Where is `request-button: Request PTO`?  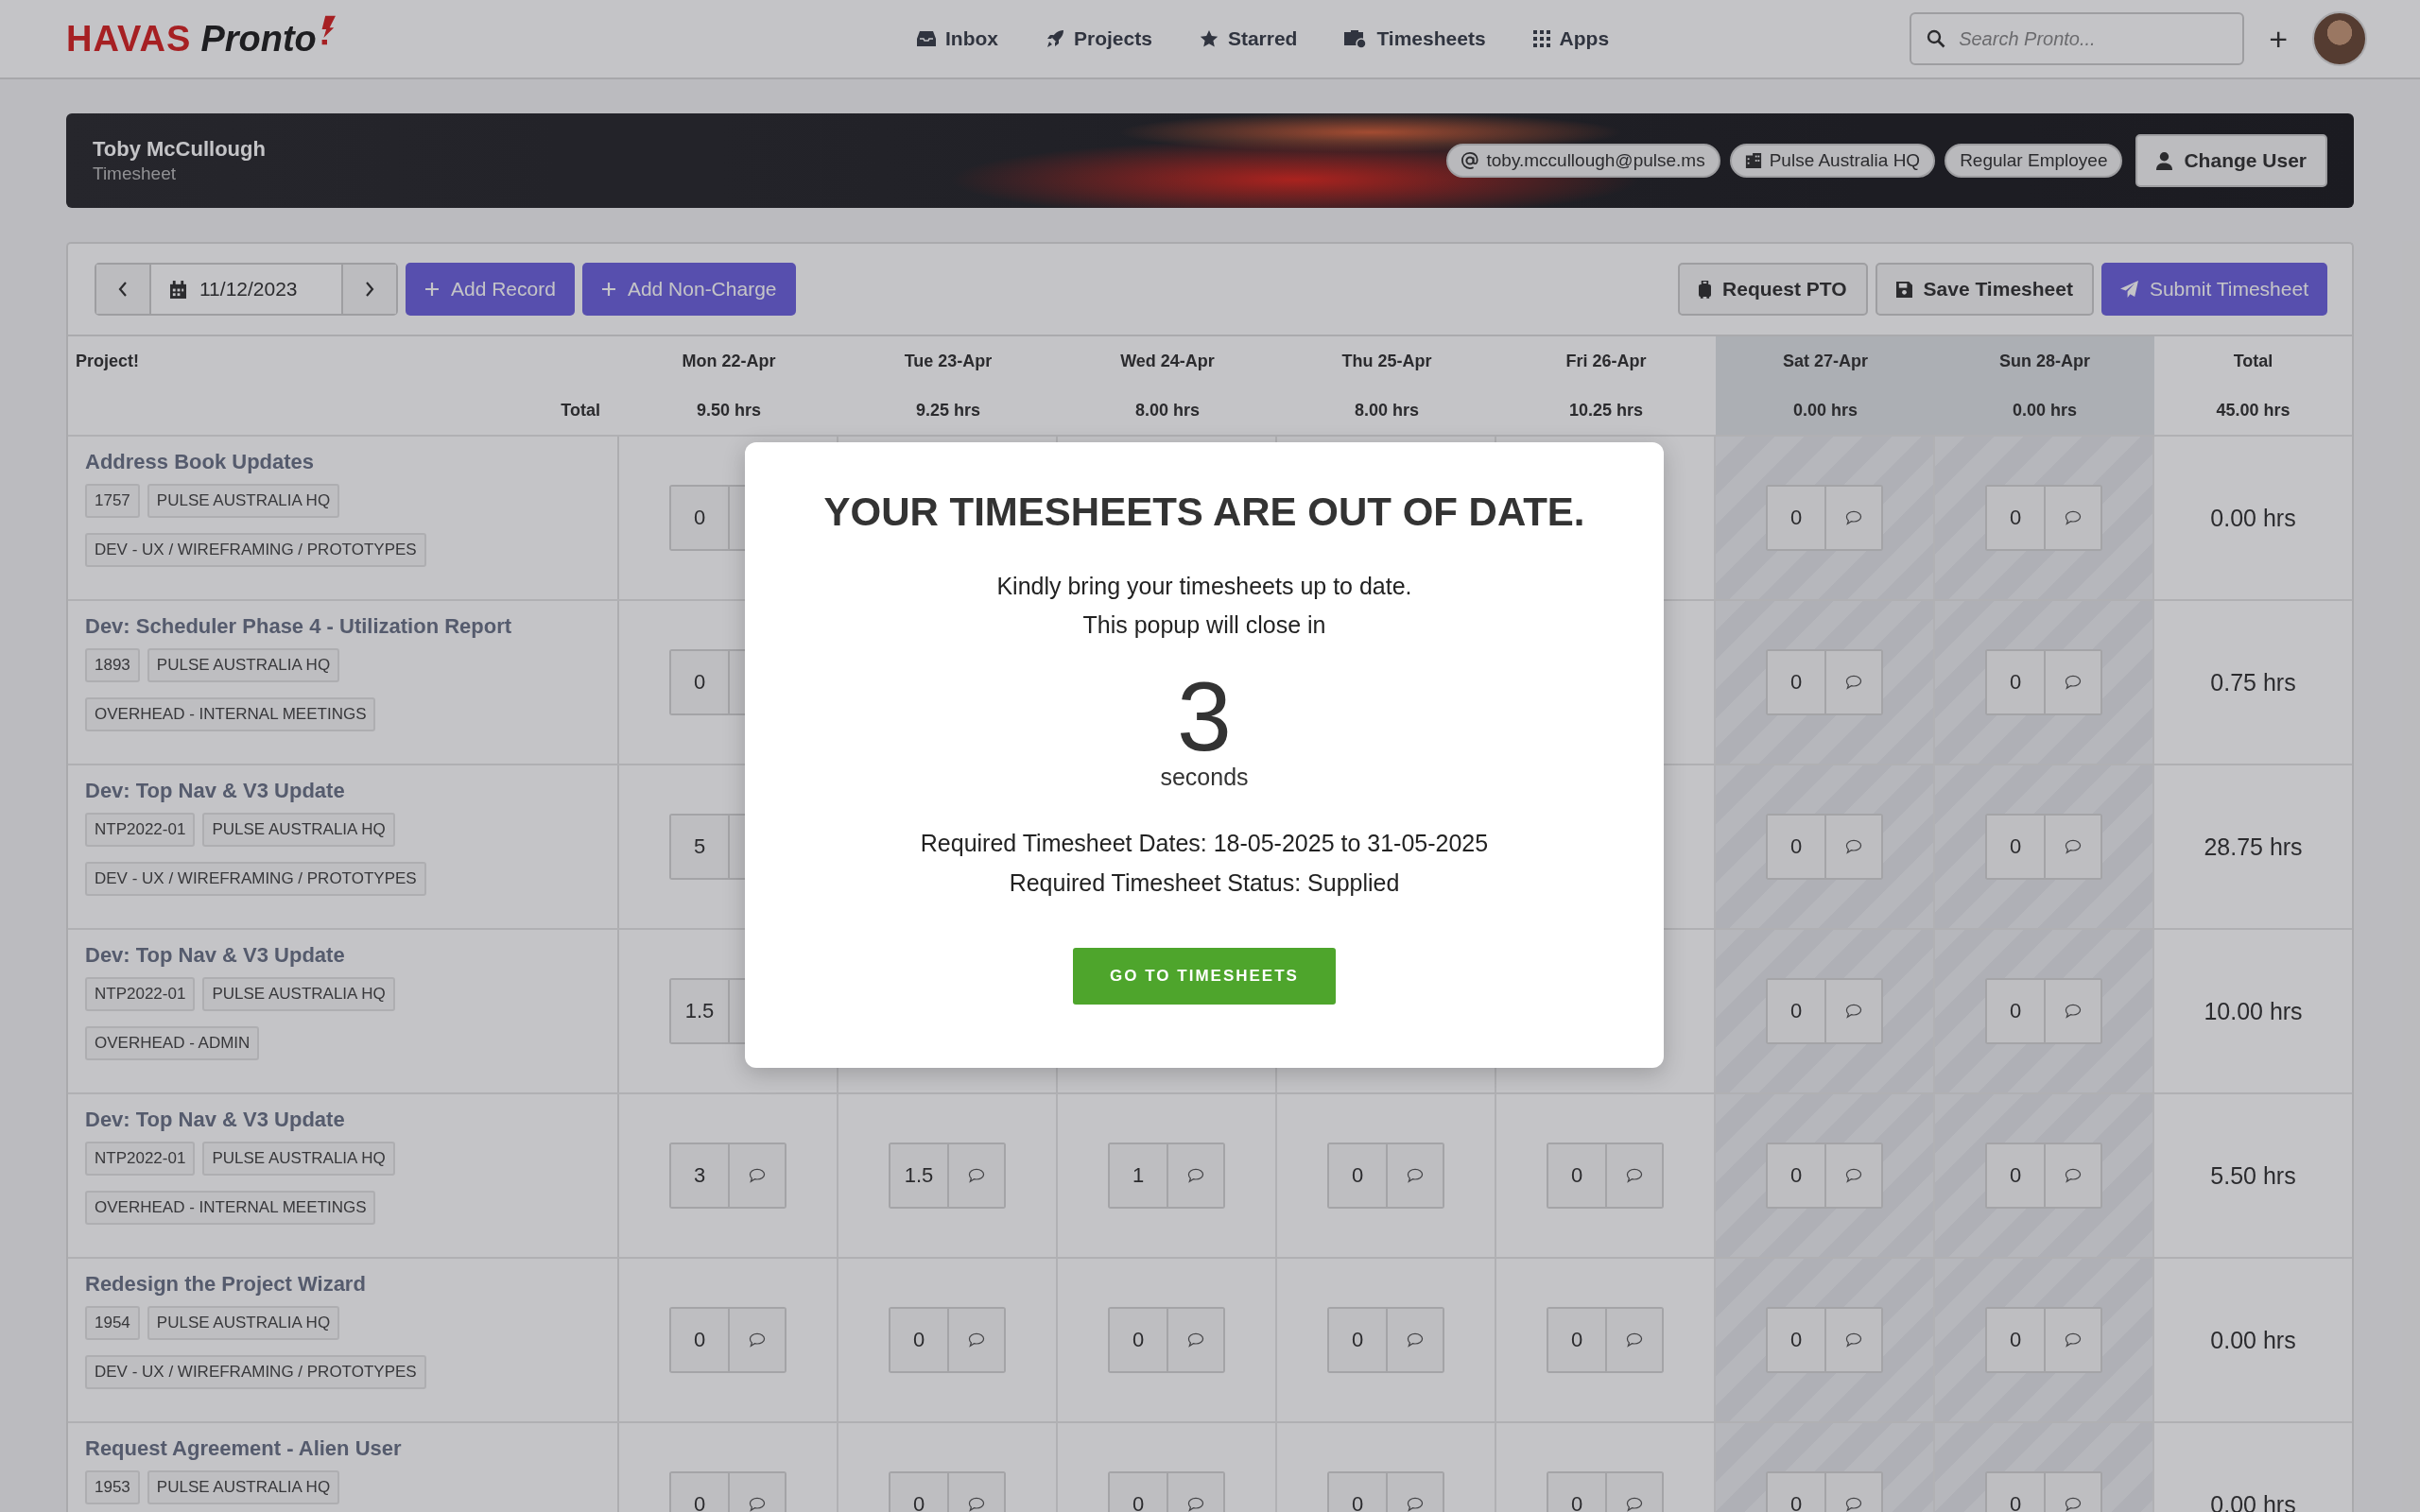
request-button: Request PTO is located at coordinates (1773, 289).